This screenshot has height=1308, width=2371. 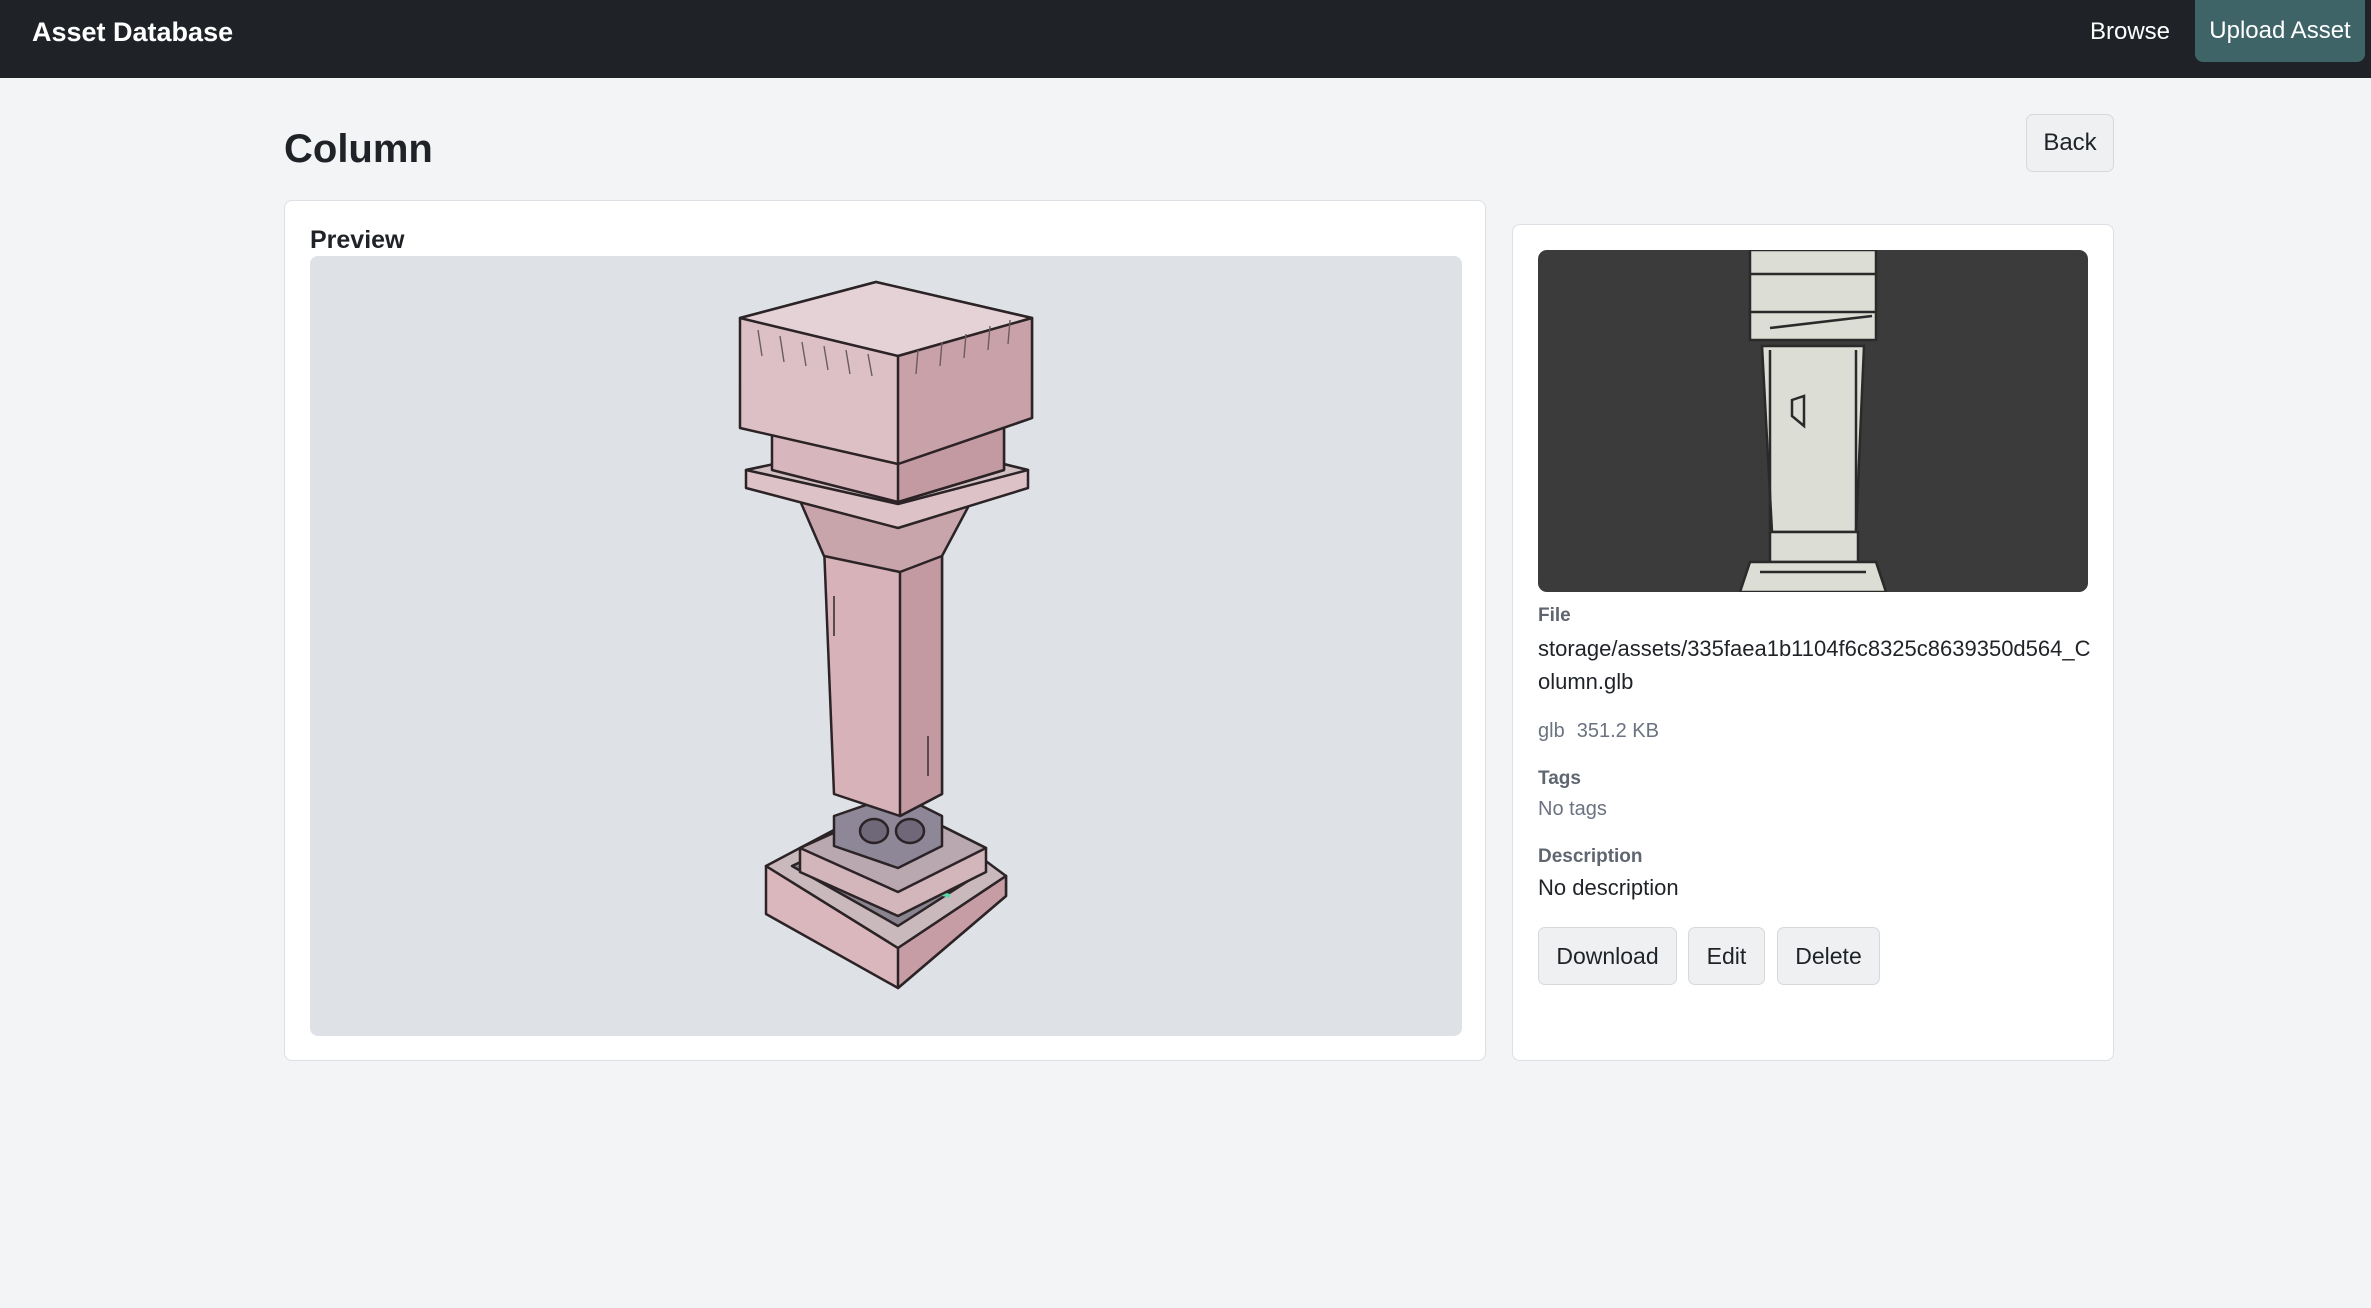 What do you see at coordinates (886, 635) in the screenshot?
I see `column-3d-model-icon` at bounding box center [886, 635].